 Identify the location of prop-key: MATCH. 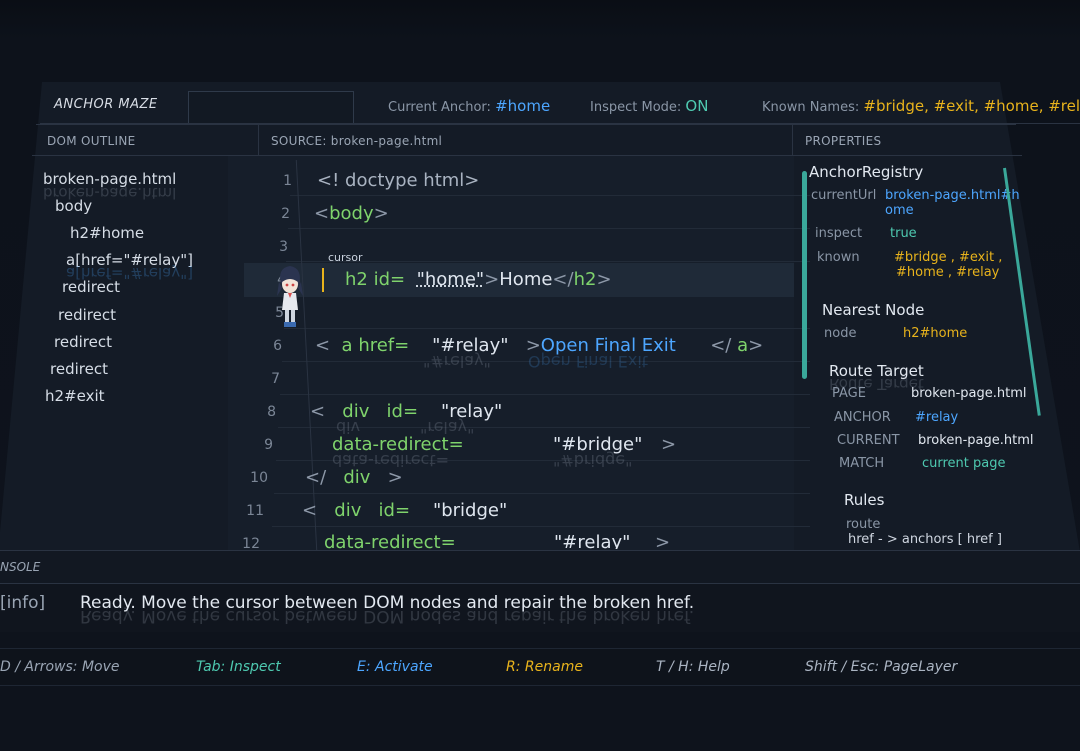
(862, 463).